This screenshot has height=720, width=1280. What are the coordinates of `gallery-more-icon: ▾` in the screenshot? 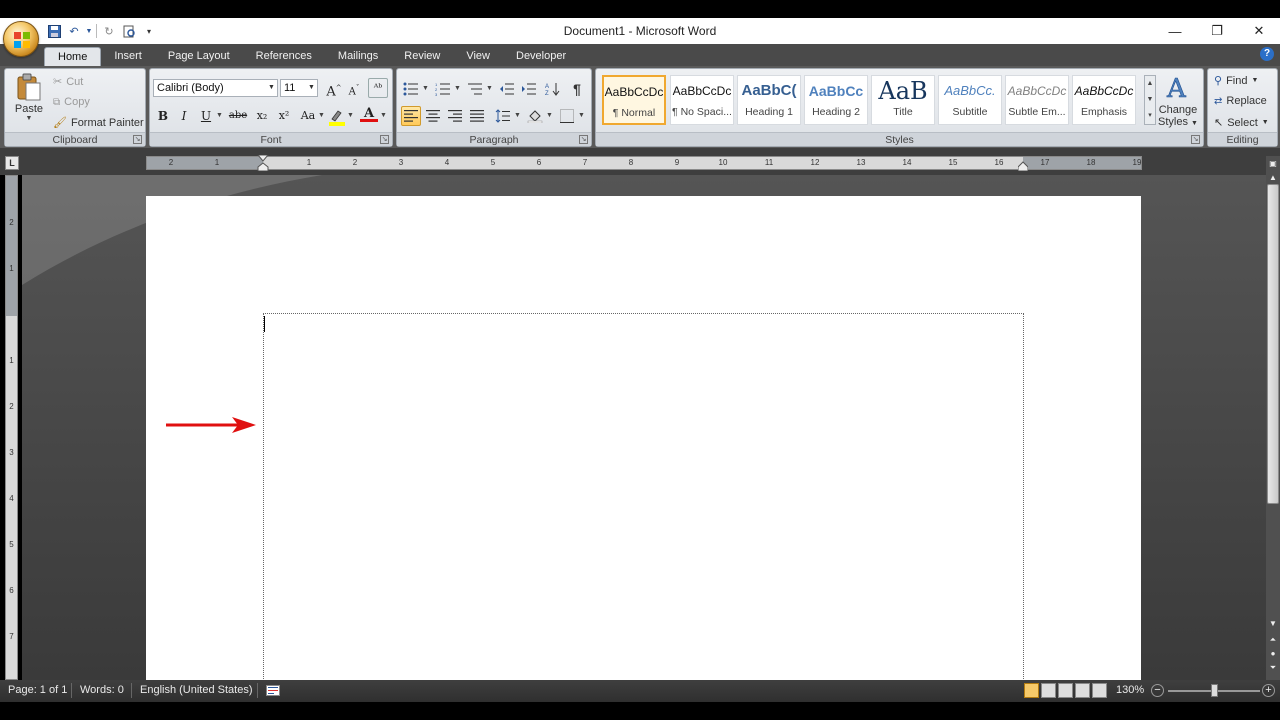 It's located at (1150, 116).